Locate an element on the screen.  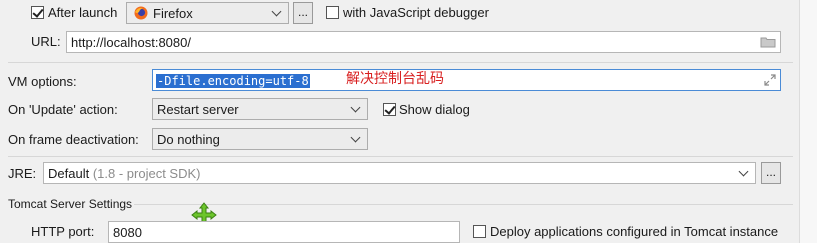
section-separator is located at coordinates (463, 204).